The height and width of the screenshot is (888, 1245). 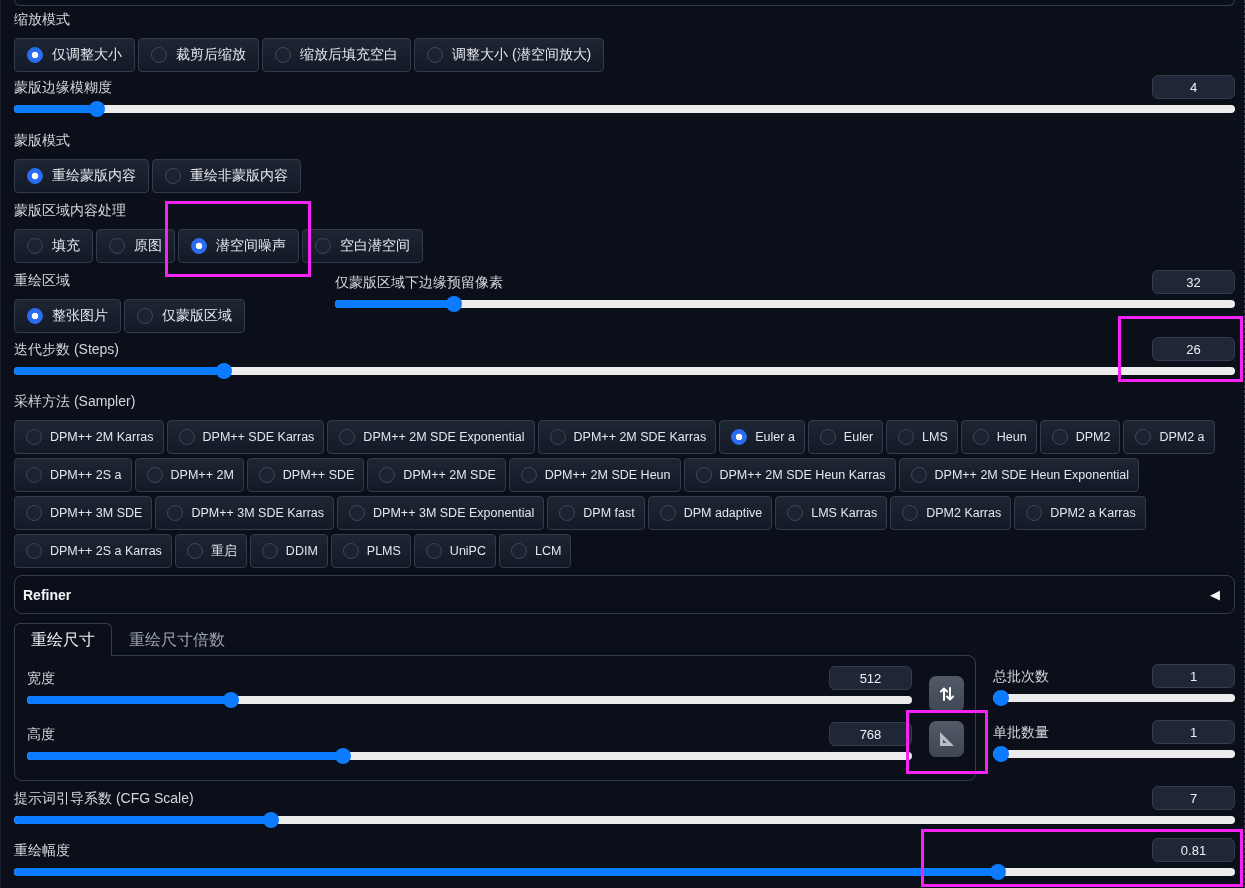 What do you see at coordinates (42, 140) in the screenshot?
I see `group-label: 蒙版模式` at bounding box center [42, 140].